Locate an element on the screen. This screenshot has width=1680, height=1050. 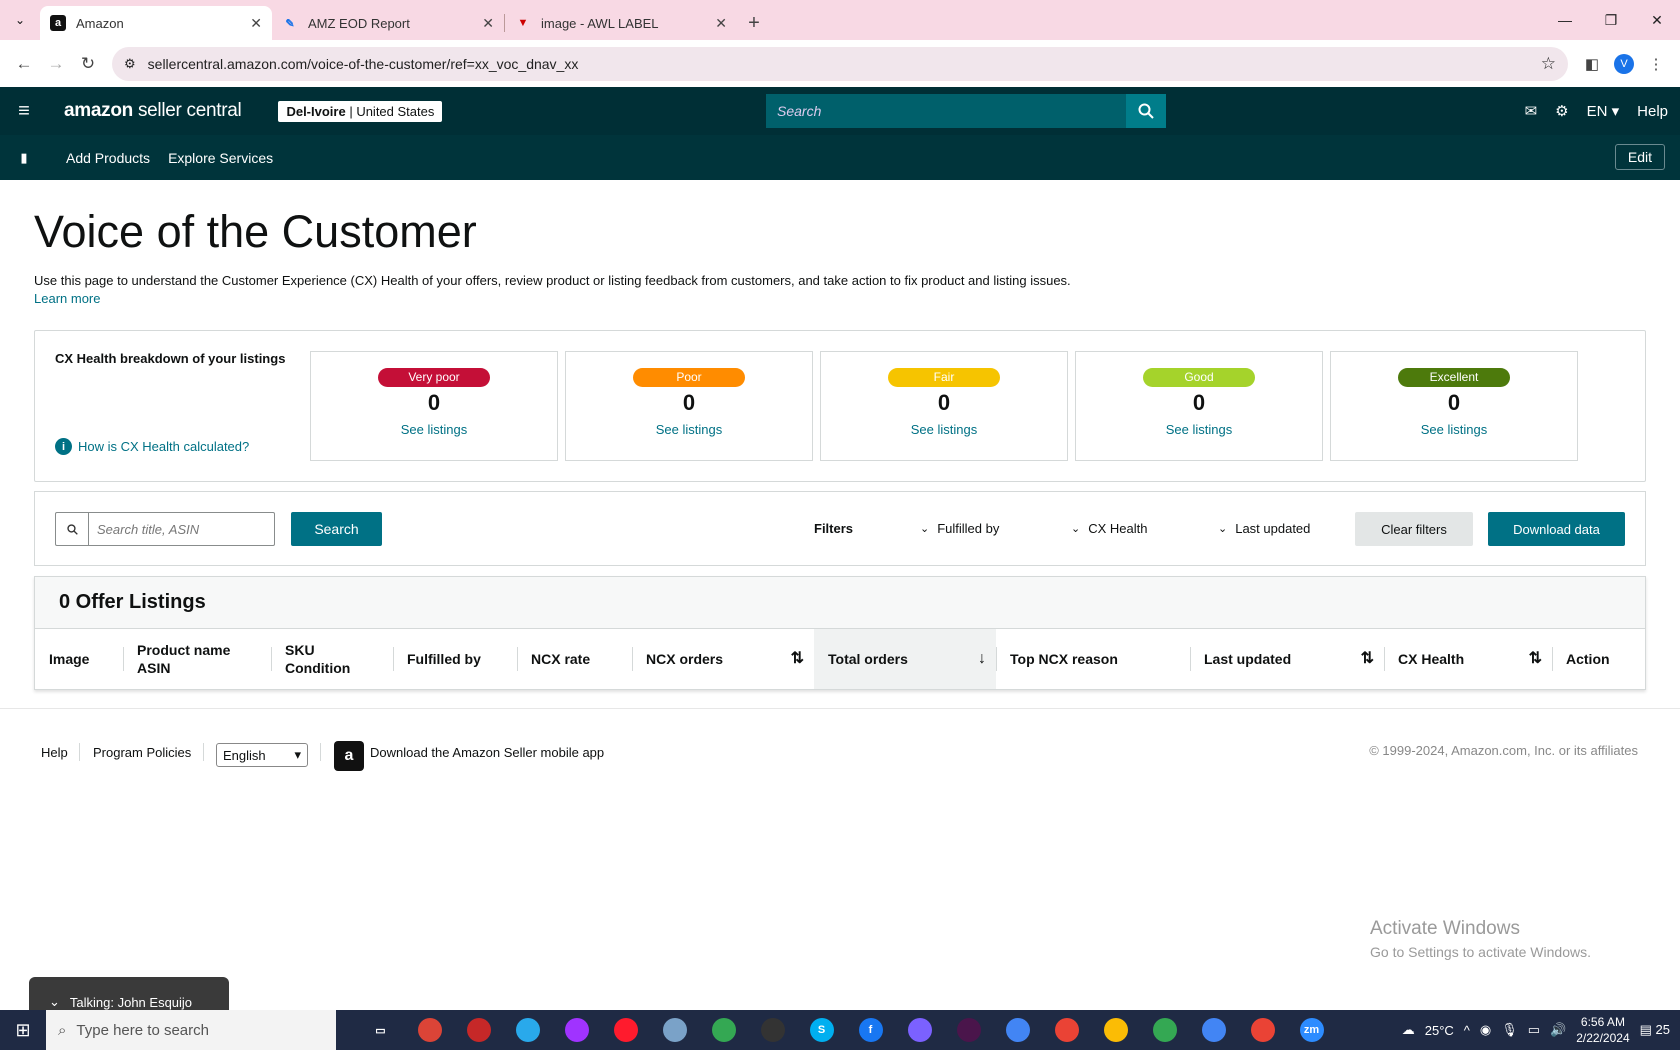
bookmark-star-icon: ☆ is located at coordinates (1548, 64).